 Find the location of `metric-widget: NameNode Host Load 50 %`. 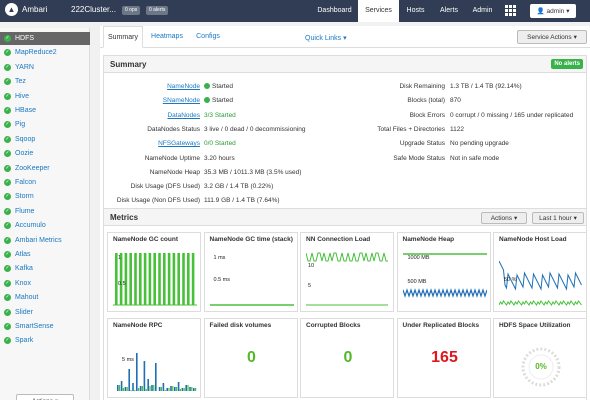

metric-widget: NameNode Host Load 50 % is located at coordinates (540, 272).